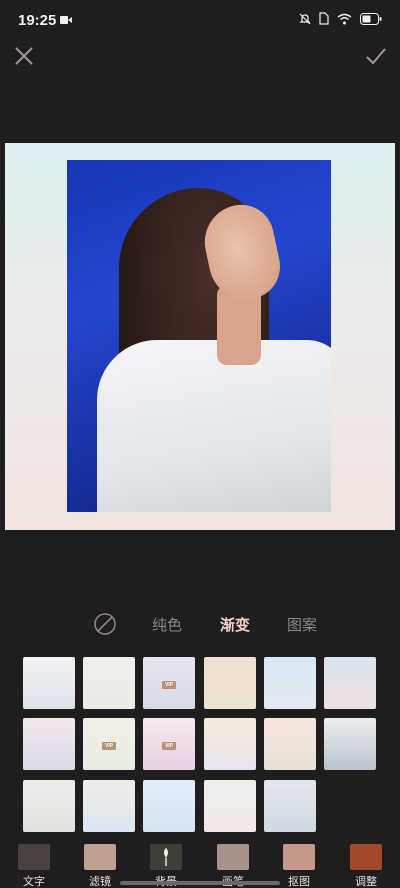 Image resolution: width=400 pixels, height=888 pixels. What do you see at coordinates (366, 882) in the screenshot?
I see `tool-label: 调整` at bounding box center [366, 882].